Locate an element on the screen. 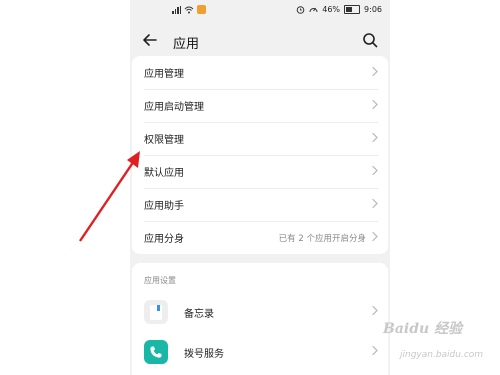 The width and height of the screenshot is (500, 375). signal-icon is located at coordinates (176, 9).